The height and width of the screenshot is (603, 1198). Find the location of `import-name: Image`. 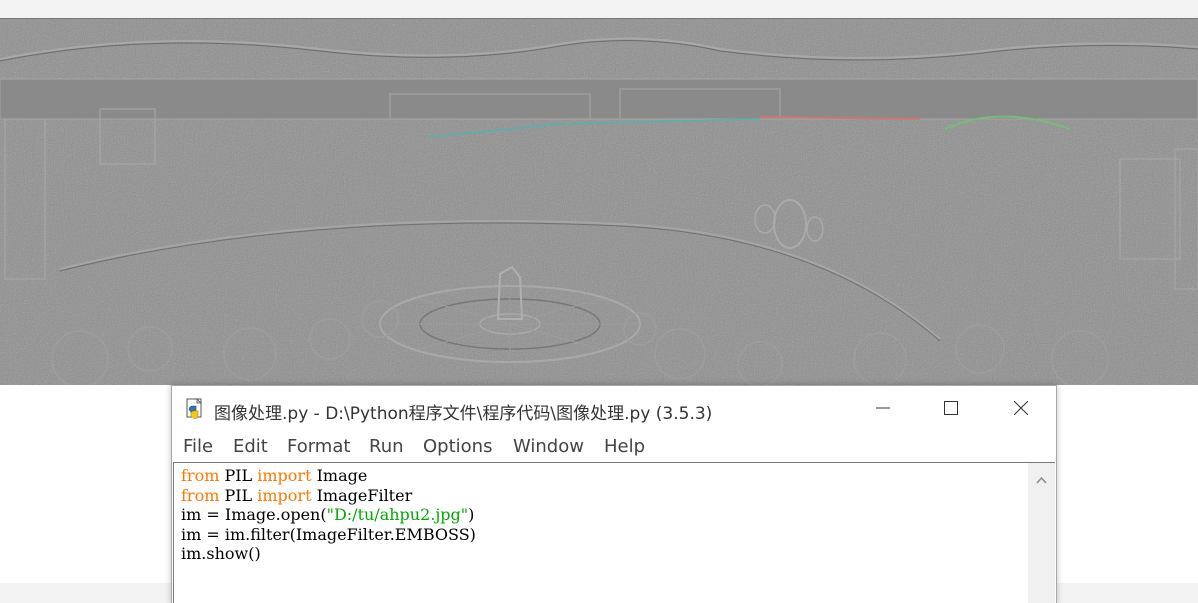

import-name: Image is located at coordinates (339, 475).